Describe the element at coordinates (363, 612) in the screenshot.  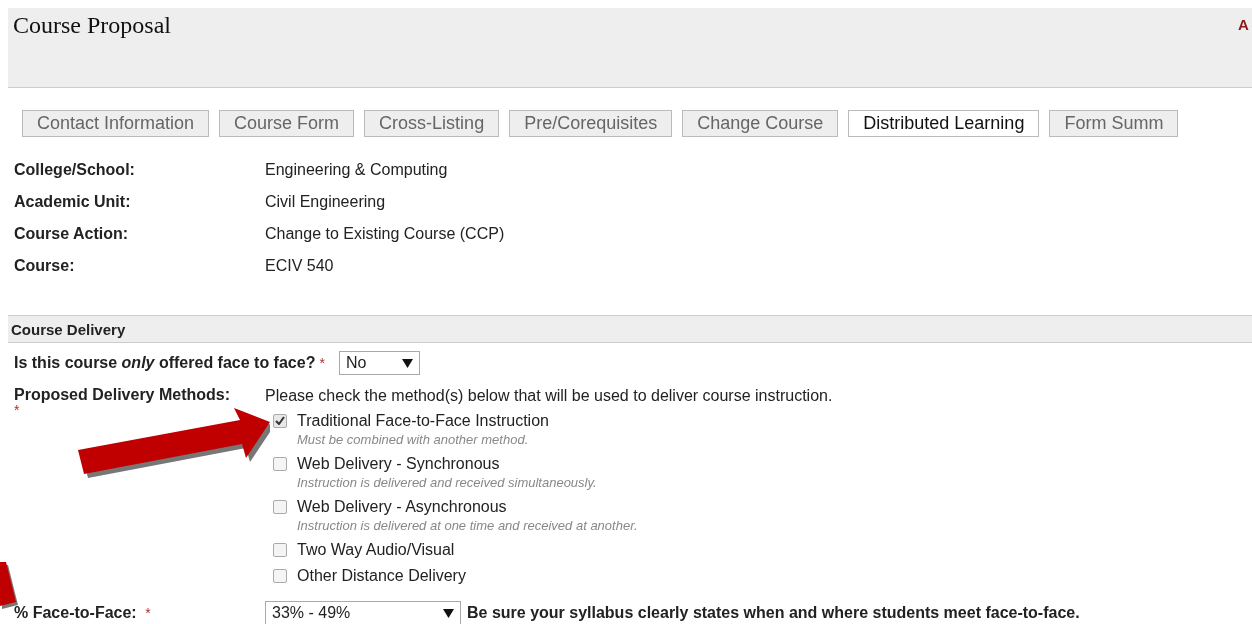
I see `dropdown: 33% - 49%` at that location.